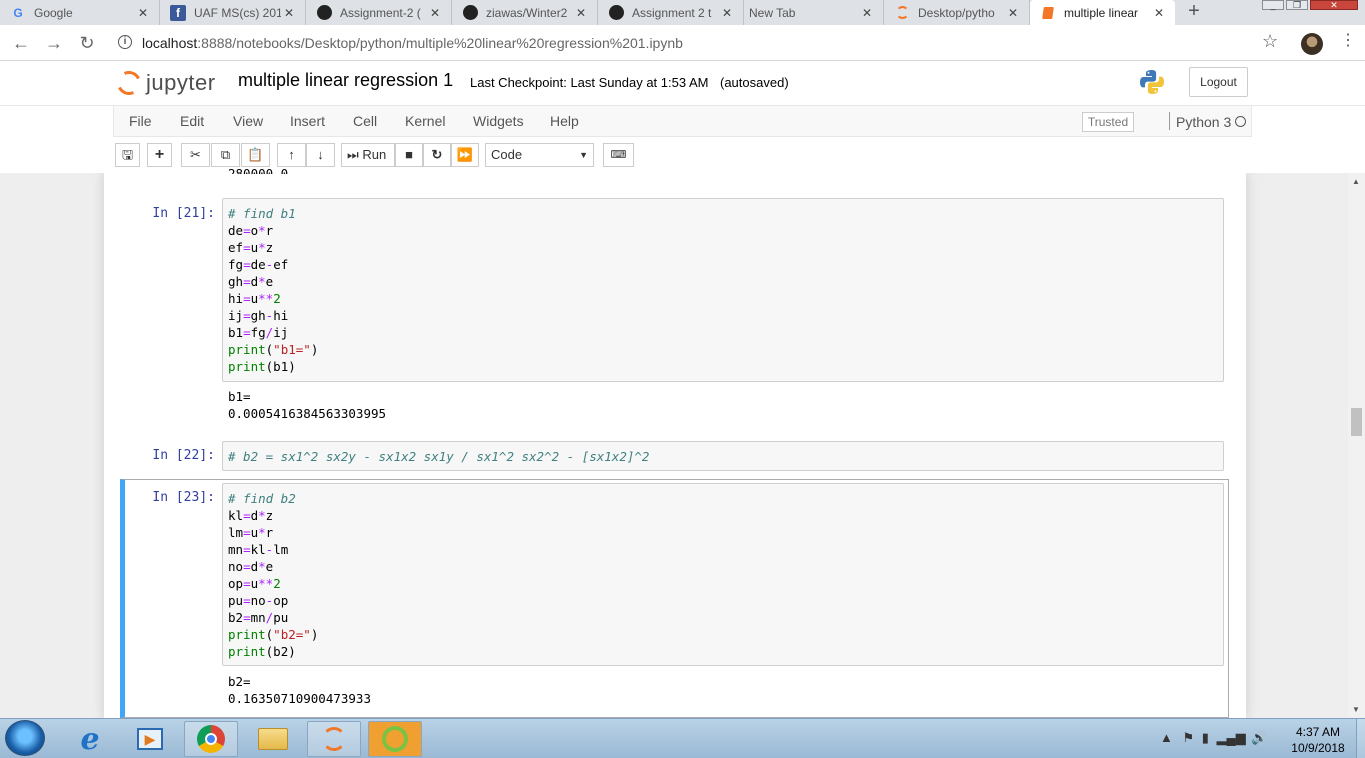  Describe the element at coordinates (1297, 5) in the screenshot. I see `restore-icon: ❐` at that location.